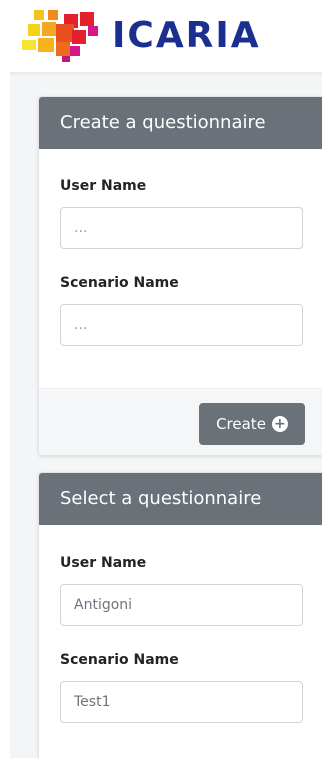 This screenshot has width=322, height=758. I want to click on create-button: Create +, so click(252, 424).